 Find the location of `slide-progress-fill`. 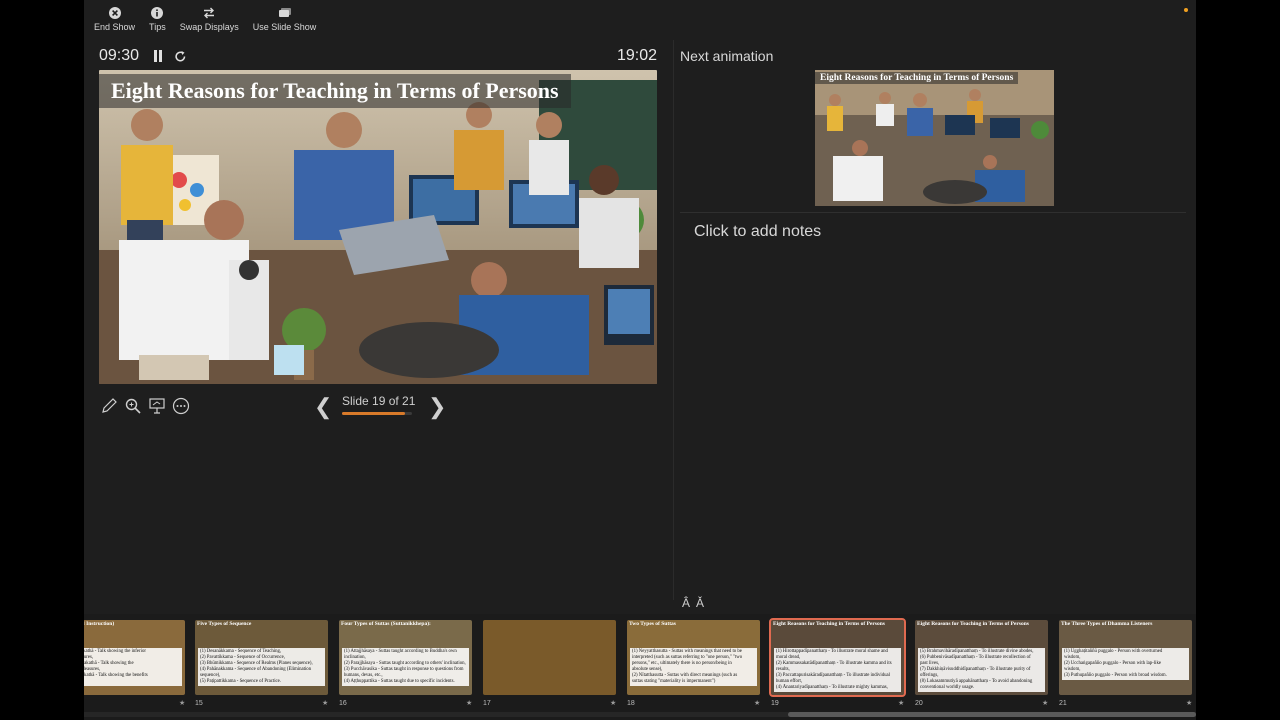

slide-progress-fill is located at coordinates (374, 413).